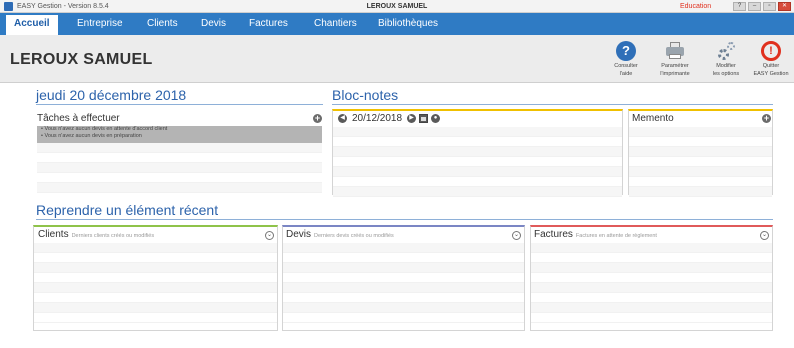 The height and width of the screenshot is (348, 794). Describe the element at coordinates (754, 6) in the screenshot. I see `minimize-button: –` at that location.